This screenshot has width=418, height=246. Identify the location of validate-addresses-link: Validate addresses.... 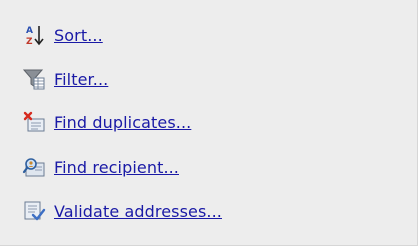
(138, 211).